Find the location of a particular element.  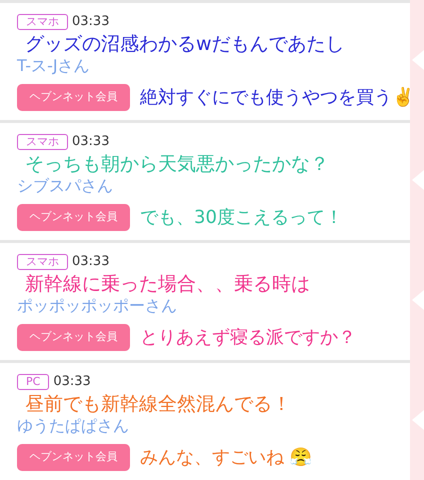

overlay-text: みんな、すごいね 😤 is located at coordinates (226, 458).